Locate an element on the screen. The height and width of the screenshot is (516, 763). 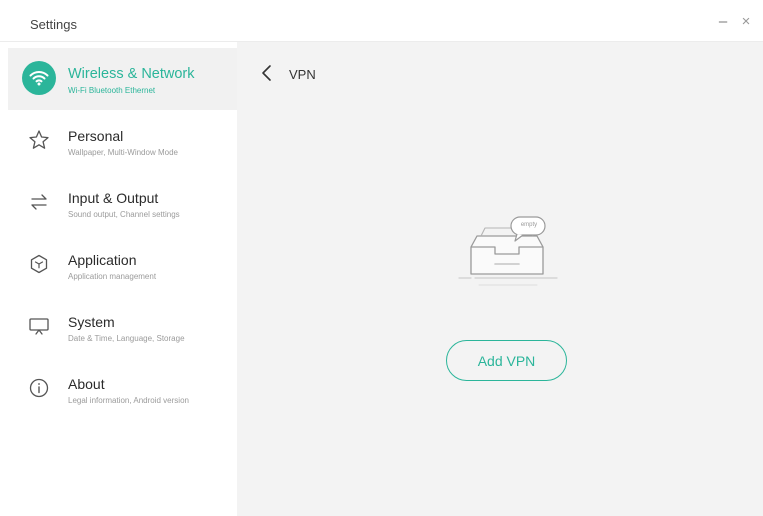
sidebar-item-label: Personal is located at coordinates (96, 136).